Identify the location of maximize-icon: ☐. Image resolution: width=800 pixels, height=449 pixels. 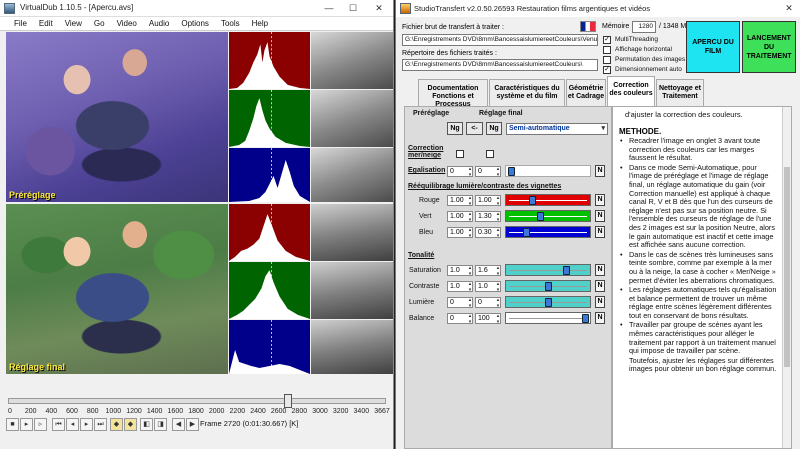
(353, 8).